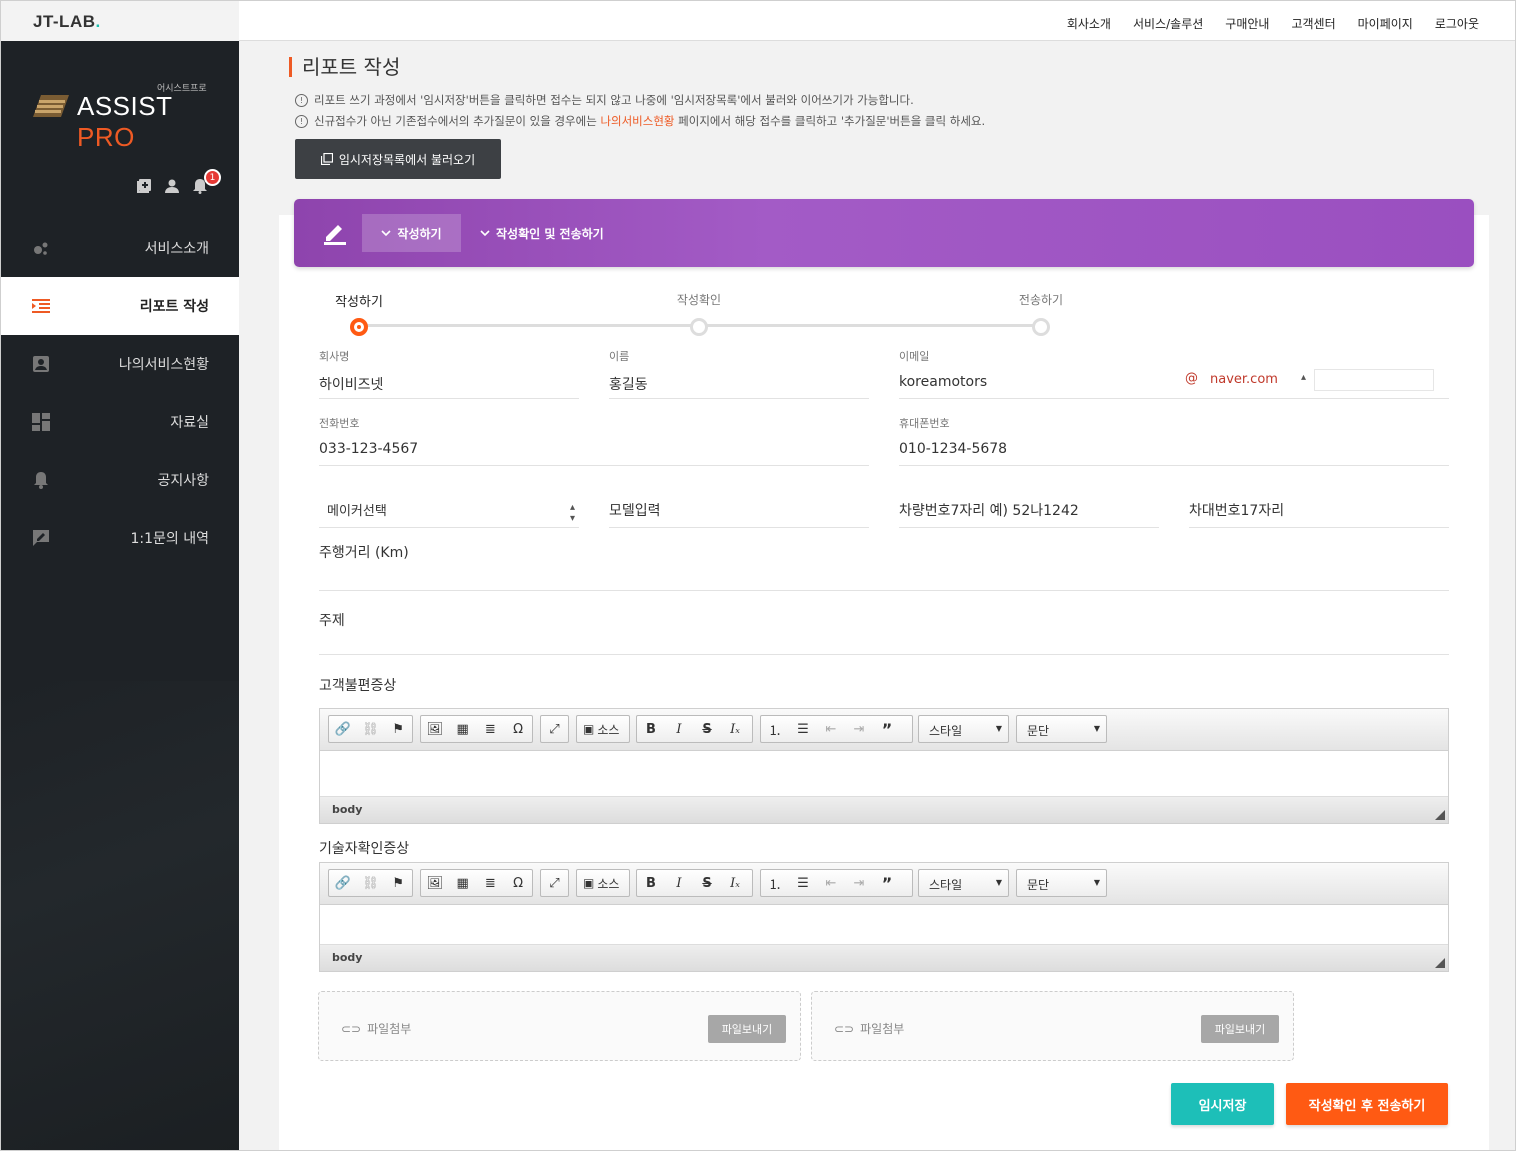 The height and width of the screenshot is (1151, 1516). I want to click on sidebar-background, so click(120, 915).